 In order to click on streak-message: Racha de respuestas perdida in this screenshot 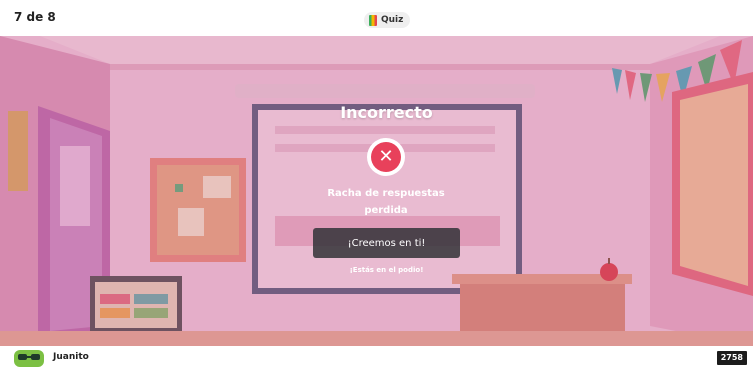, I will do `click(386, 202)`.